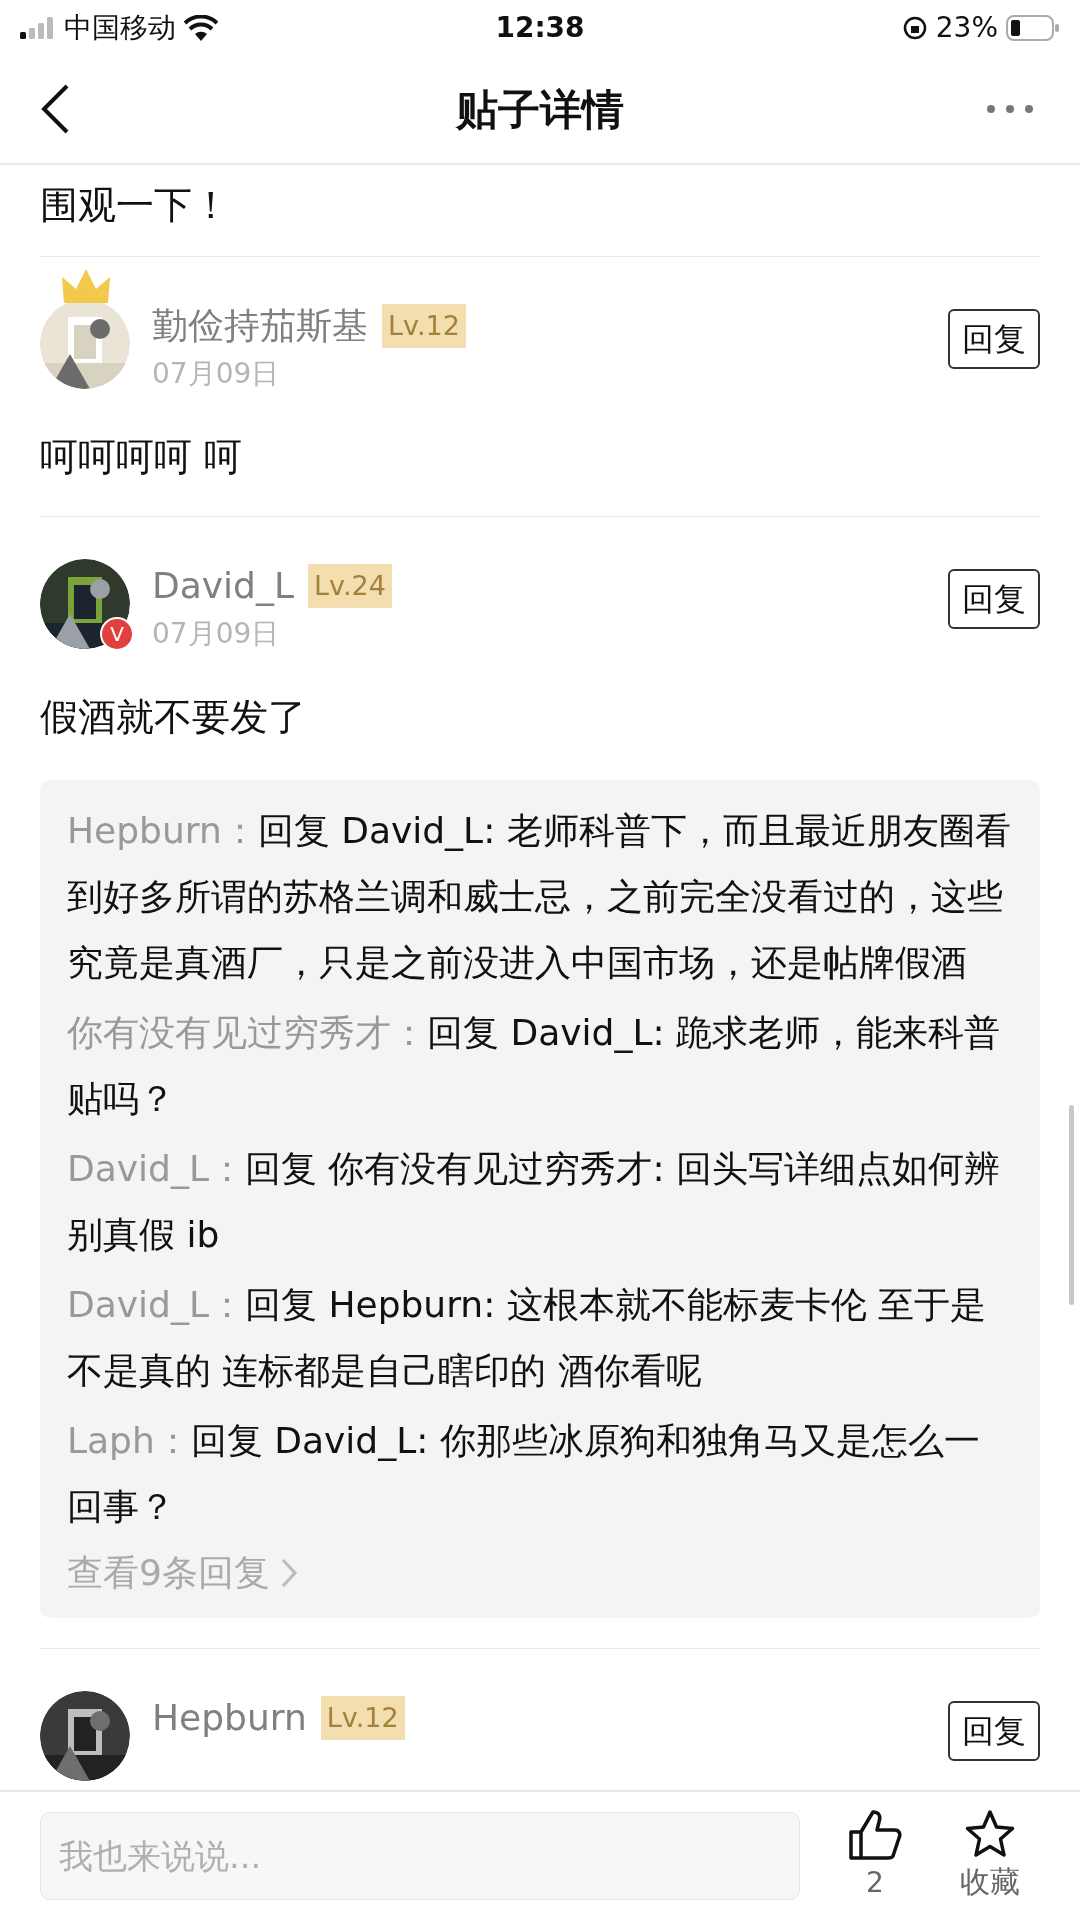 The height and width of the screenshot is (1920, 1080). I want to click on clock-time: 12:38, so click(540, 27).